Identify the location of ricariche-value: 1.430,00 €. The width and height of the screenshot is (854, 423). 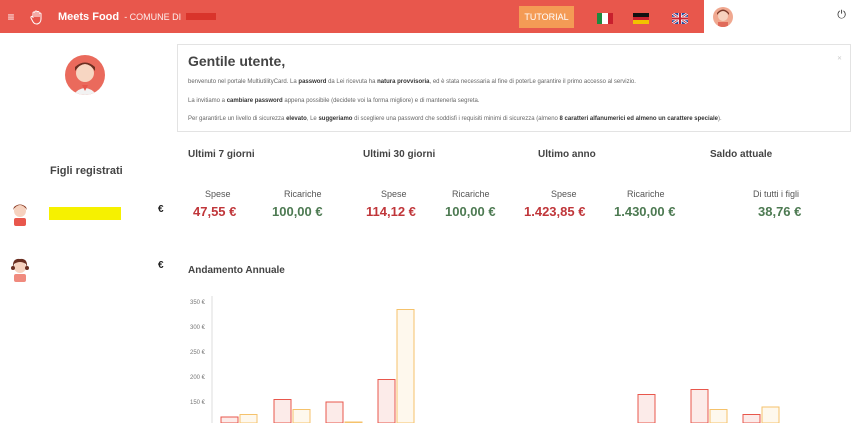
(645, 211).